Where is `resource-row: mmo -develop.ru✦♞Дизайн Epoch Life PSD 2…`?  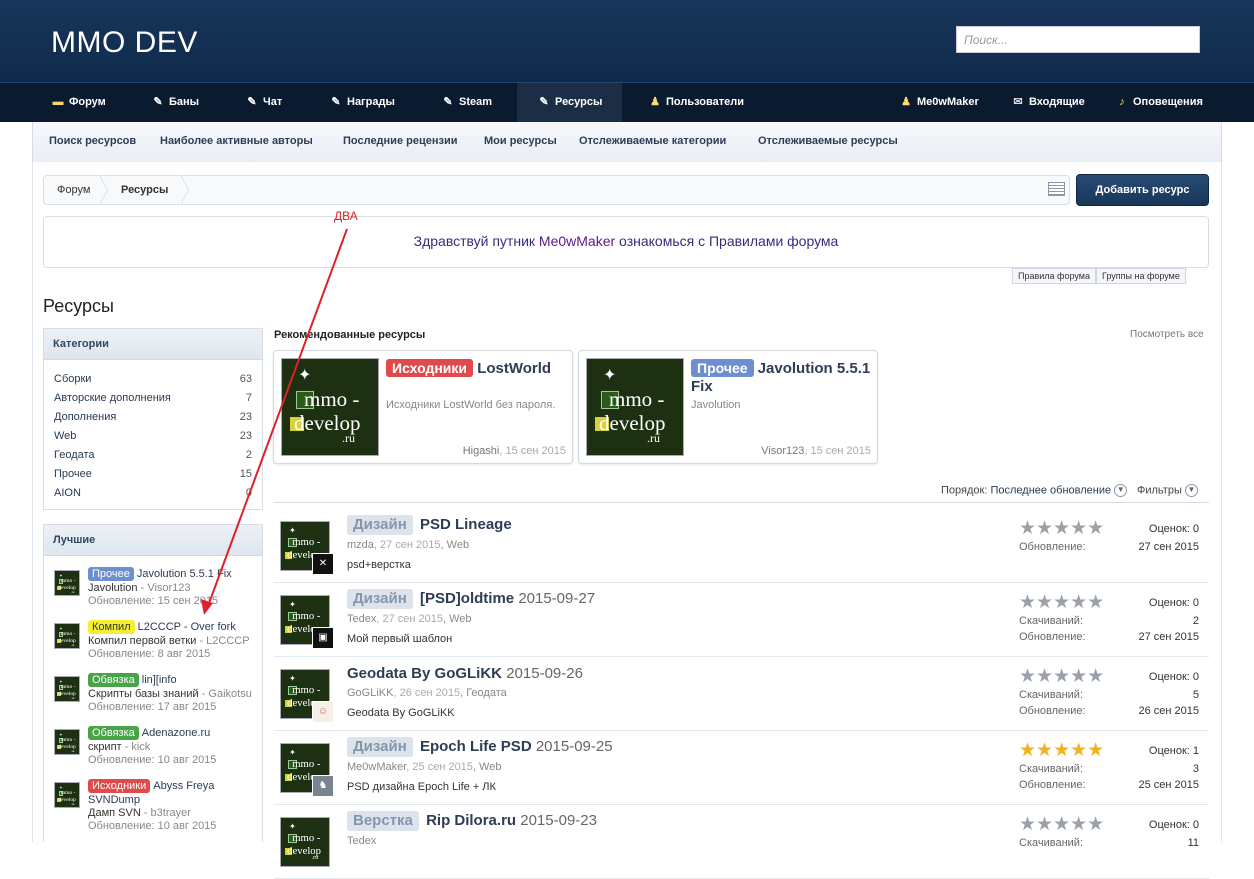
resource-row: mmo -develop.ru✦♞Дизайн Epoch Life PSD 2… is located at coordinates (741, 768).